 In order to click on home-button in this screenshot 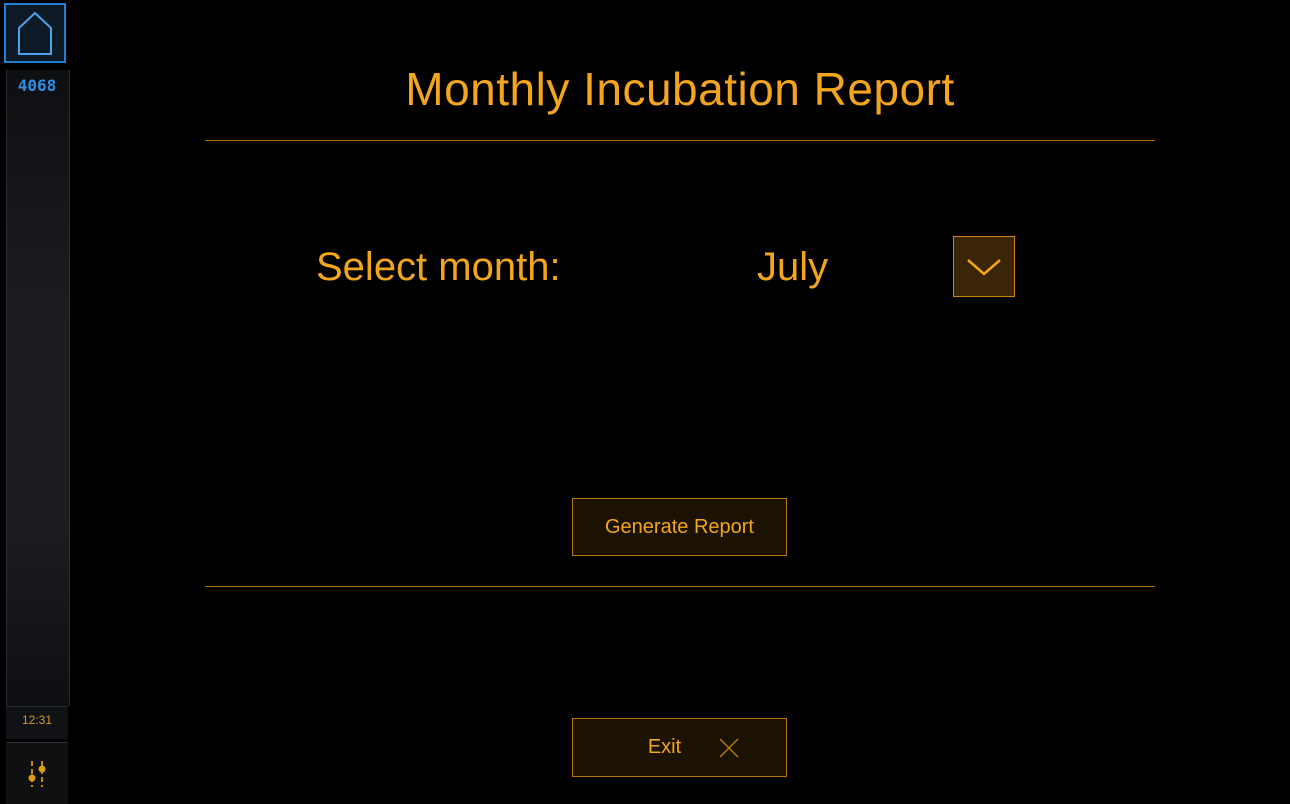, I will do `click(35, 33)`.